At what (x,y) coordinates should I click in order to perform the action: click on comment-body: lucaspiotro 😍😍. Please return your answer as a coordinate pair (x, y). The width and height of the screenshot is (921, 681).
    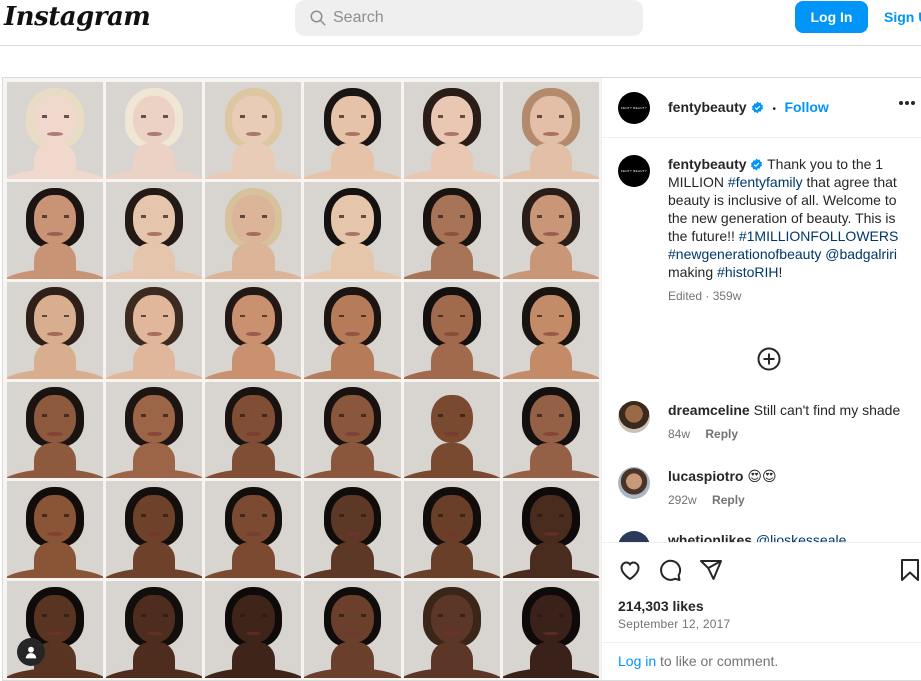
    Looking at the image, I should click on (793, 476).